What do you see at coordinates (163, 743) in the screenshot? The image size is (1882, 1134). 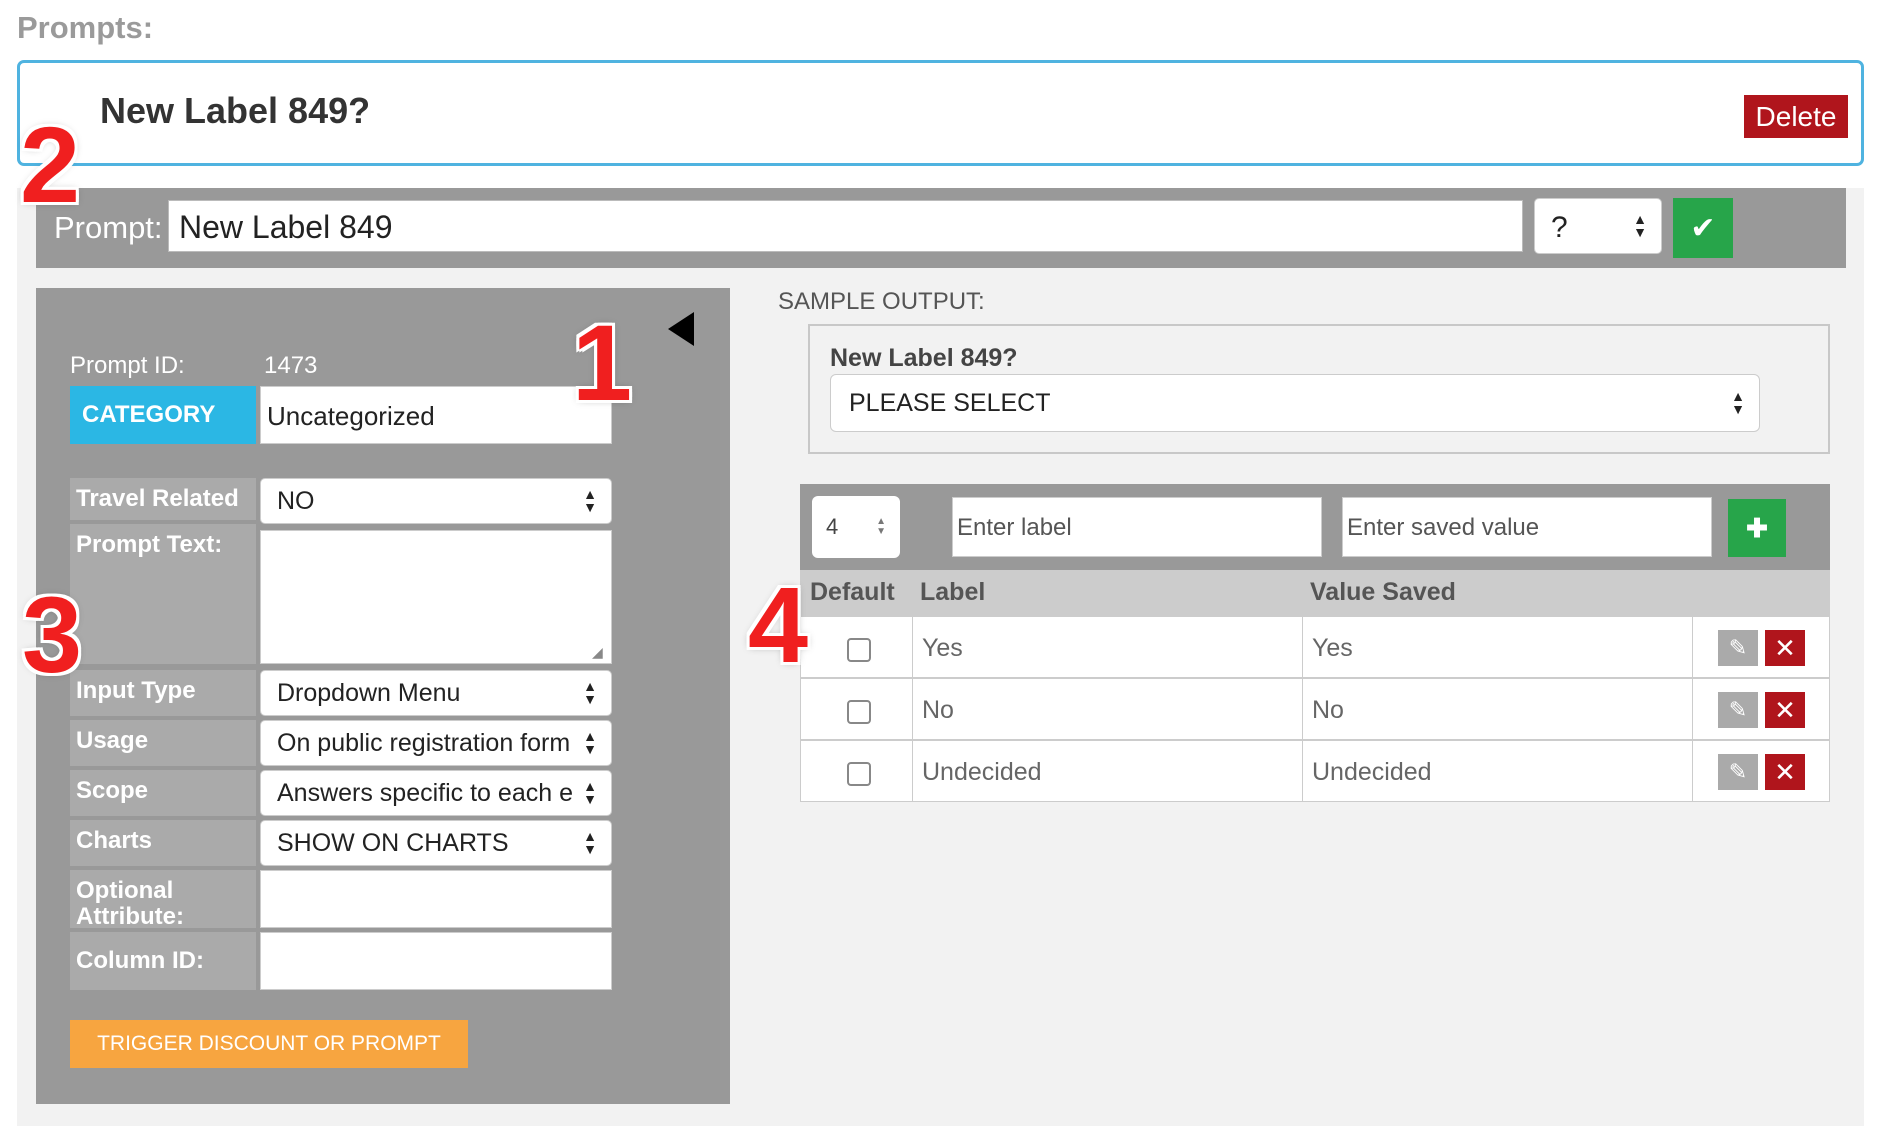 I see `usage-label: Usage` at bounding box center [163, 743].